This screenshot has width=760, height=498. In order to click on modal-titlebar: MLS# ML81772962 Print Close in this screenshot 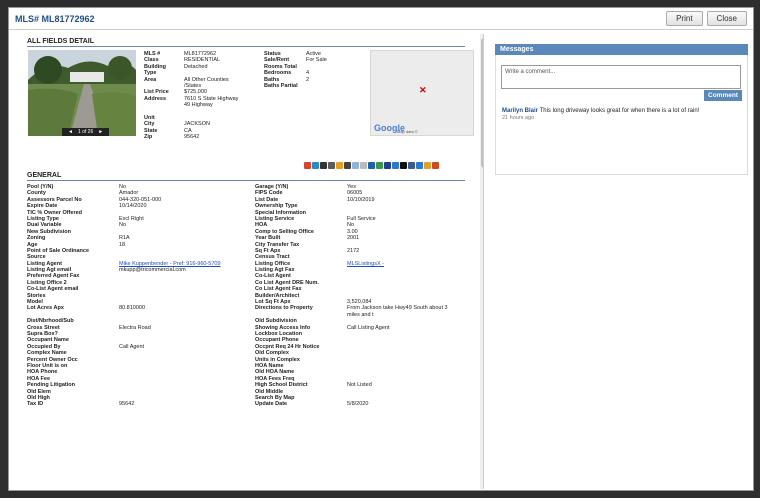, I will do `click(381, 19)`.